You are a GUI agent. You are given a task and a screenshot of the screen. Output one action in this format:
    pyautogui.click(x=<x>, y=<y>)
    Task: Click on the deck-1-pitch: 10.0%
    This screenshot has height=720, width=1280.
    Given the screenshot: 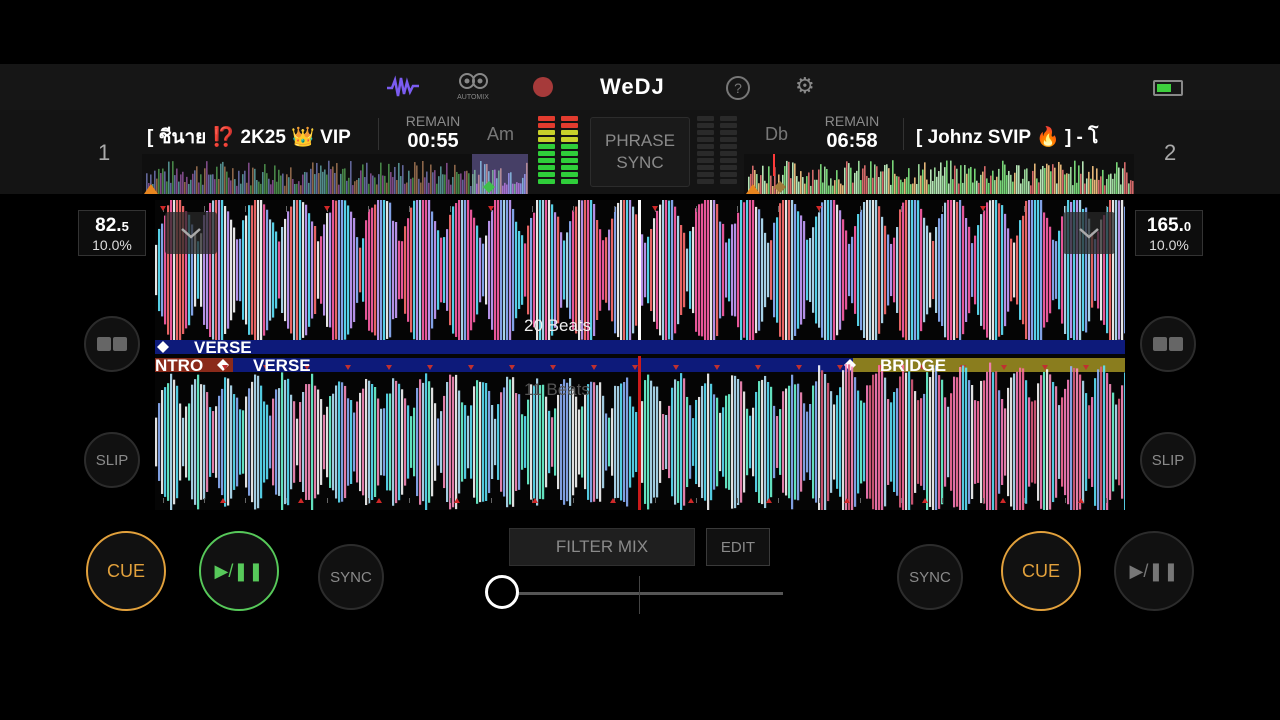 What is the action you would take?
    pyautogui.click(x=112, y=245)
    